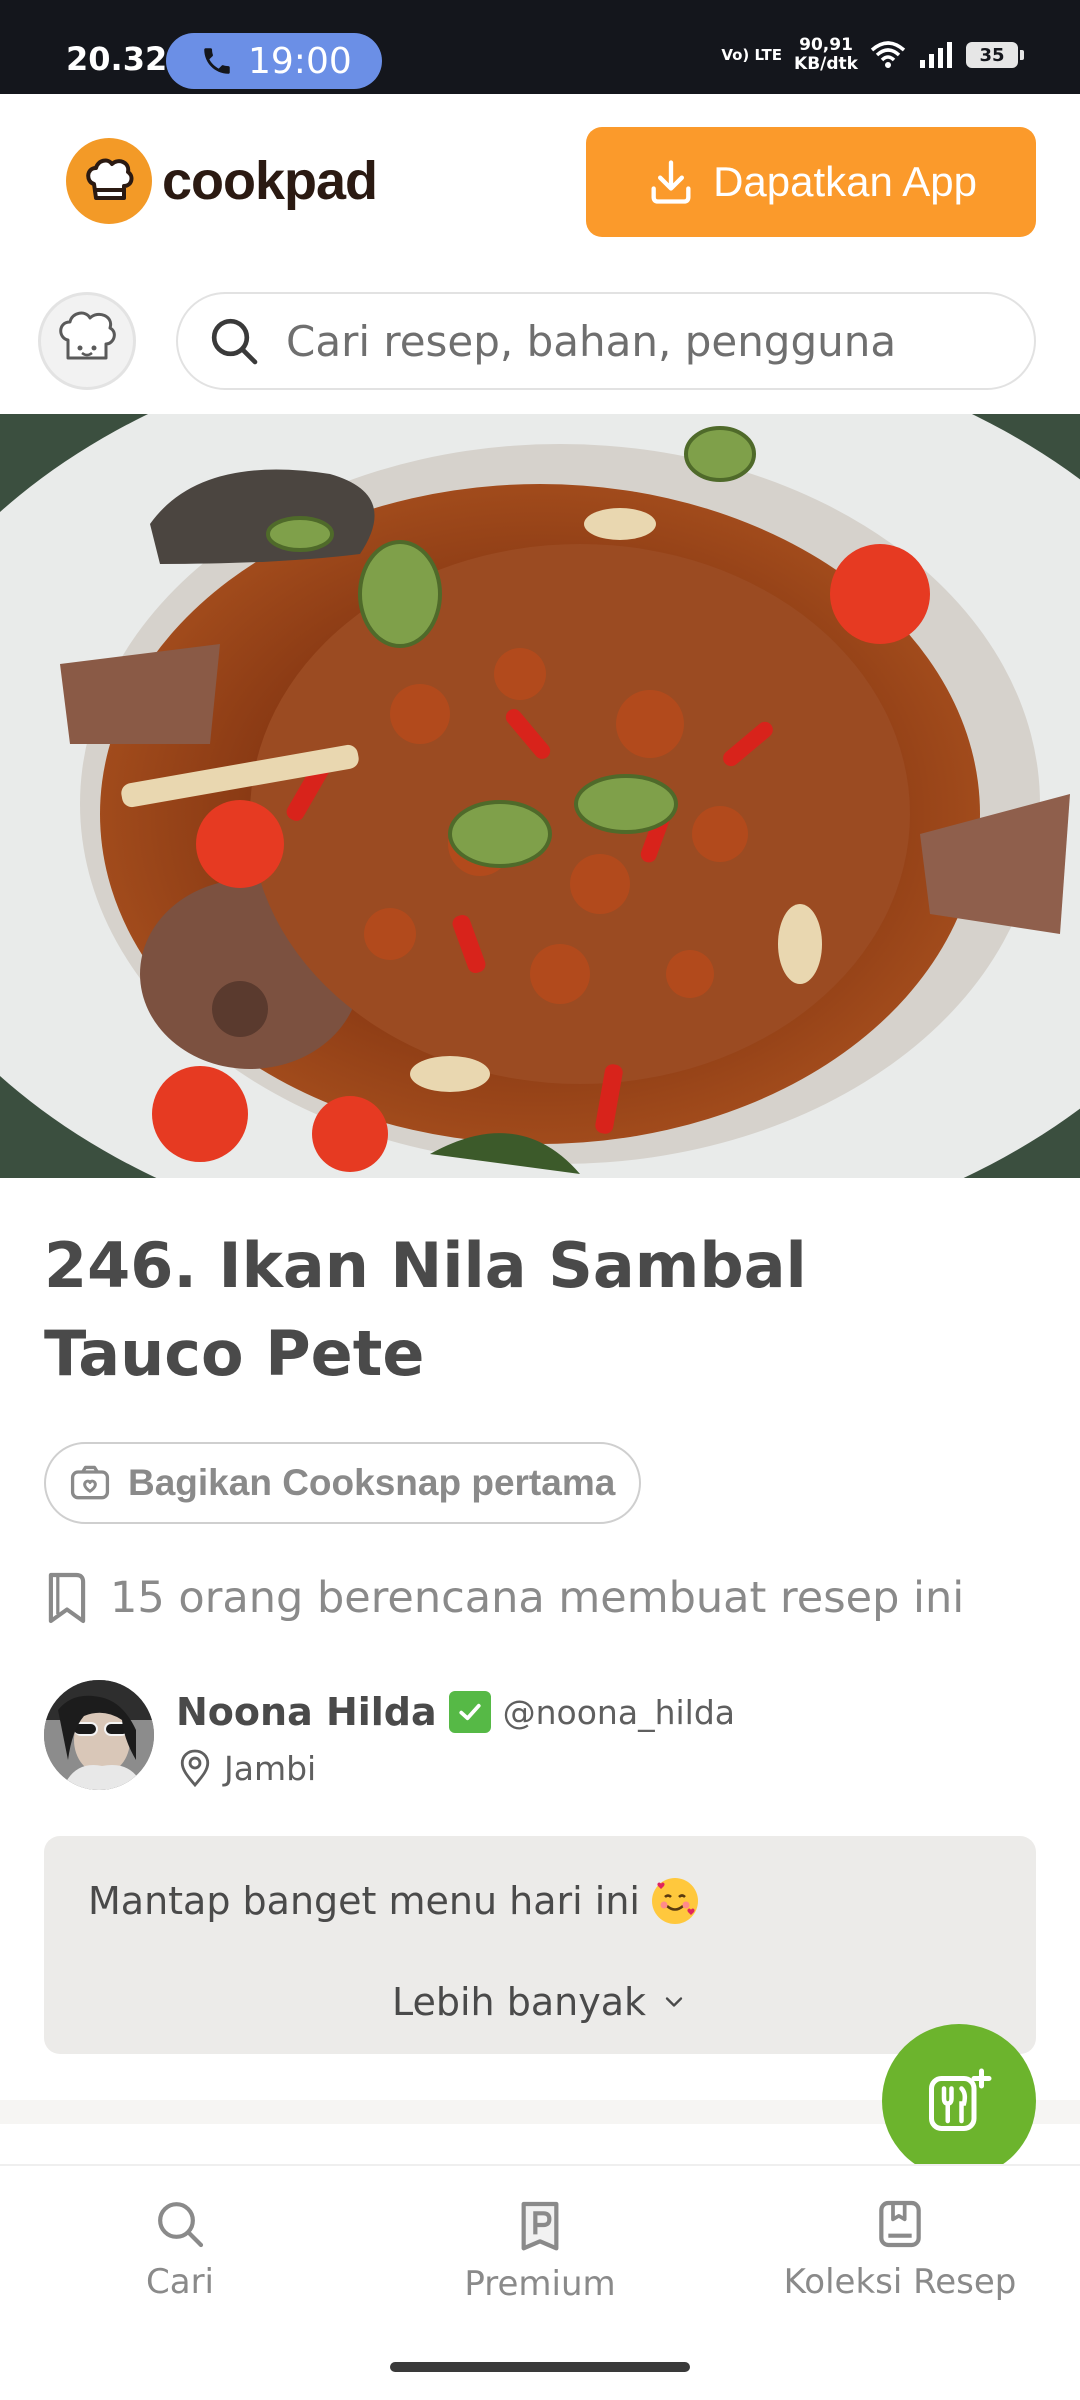  I want to click on network-type-label: Vo) LTE, so click(752, 54).